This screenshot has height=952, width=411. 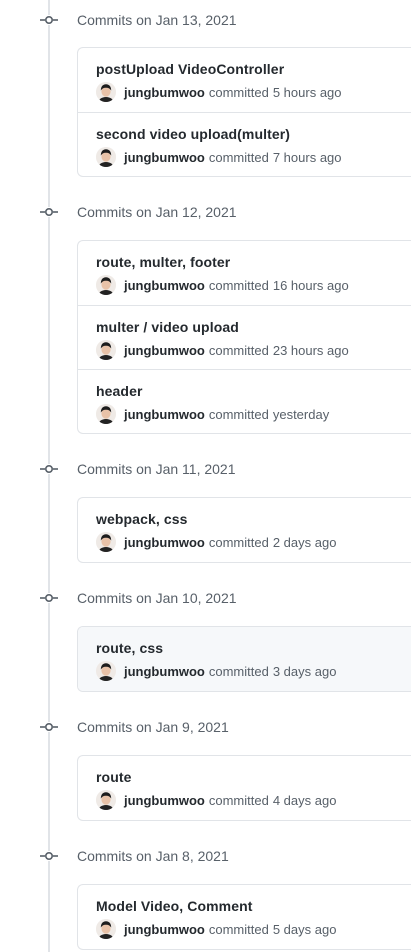 I want to click on commit-group-header: Commits on Jan 8, 2021, so click(x=205, y=856).